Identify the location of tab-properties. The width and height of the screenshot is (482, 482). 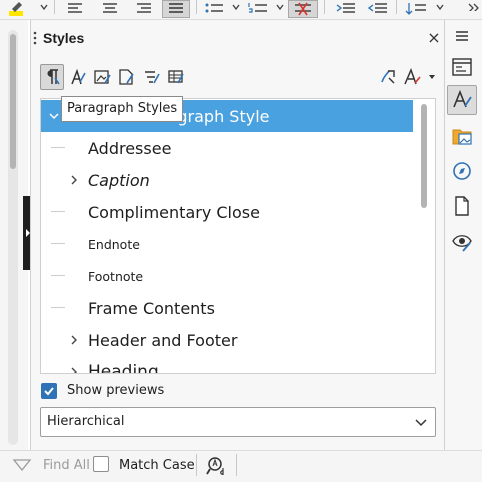
(462, 67).